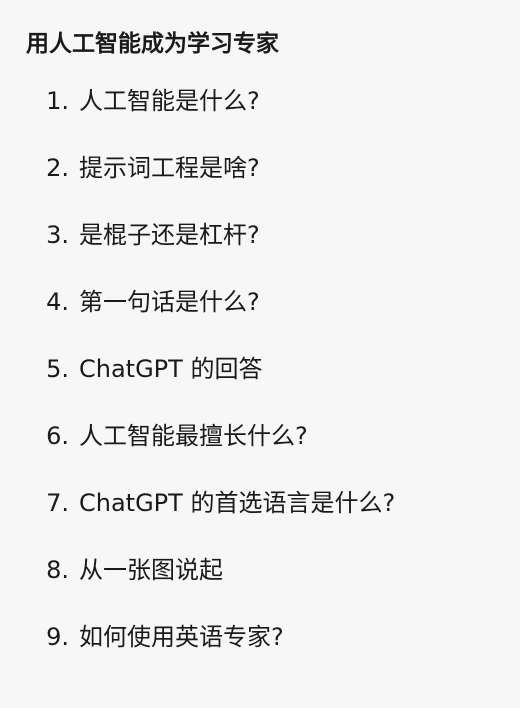 This screenshot has height=708, width=520. What do you see at coordinates (57, 235) in the screenshot?
I see `toc-item-number: 3.` at bounding box center [57, 235].